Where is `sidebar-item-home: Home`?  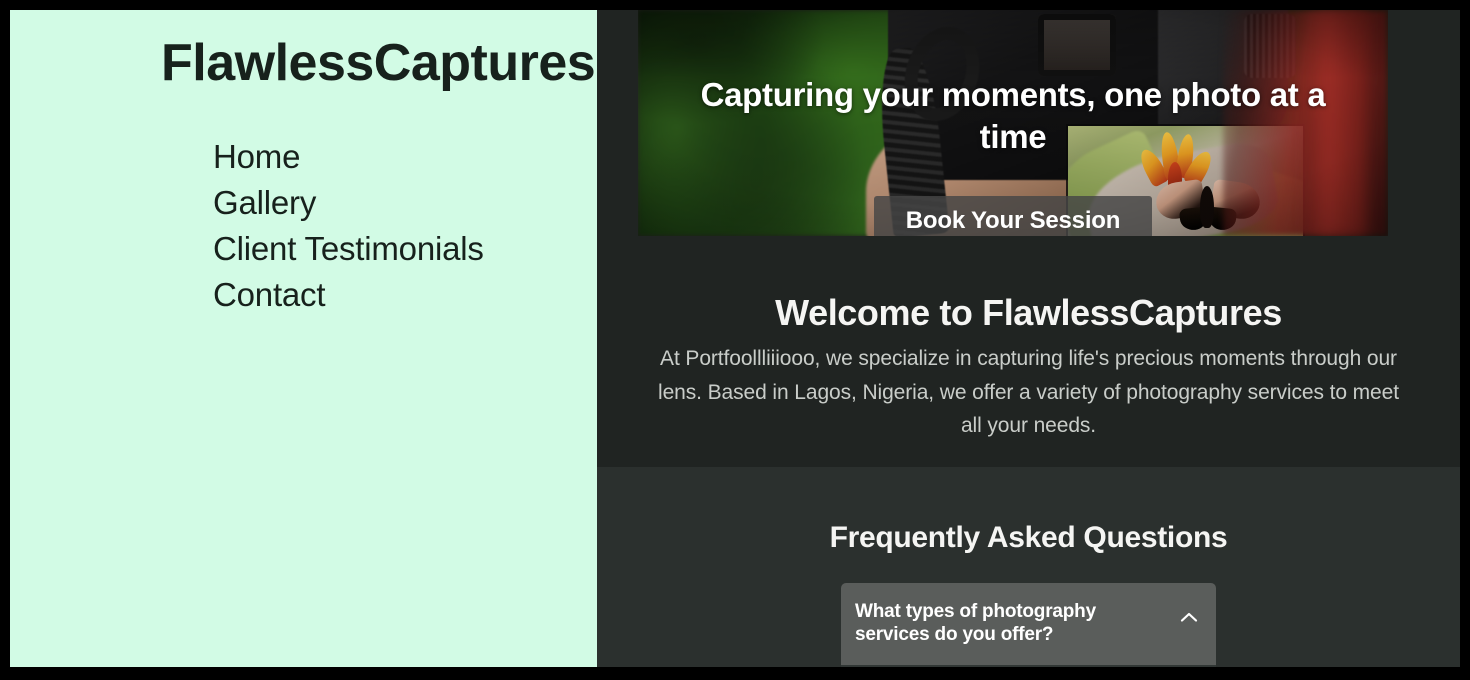 sidebar-item-home: Home is located at coordinates (348, 157).